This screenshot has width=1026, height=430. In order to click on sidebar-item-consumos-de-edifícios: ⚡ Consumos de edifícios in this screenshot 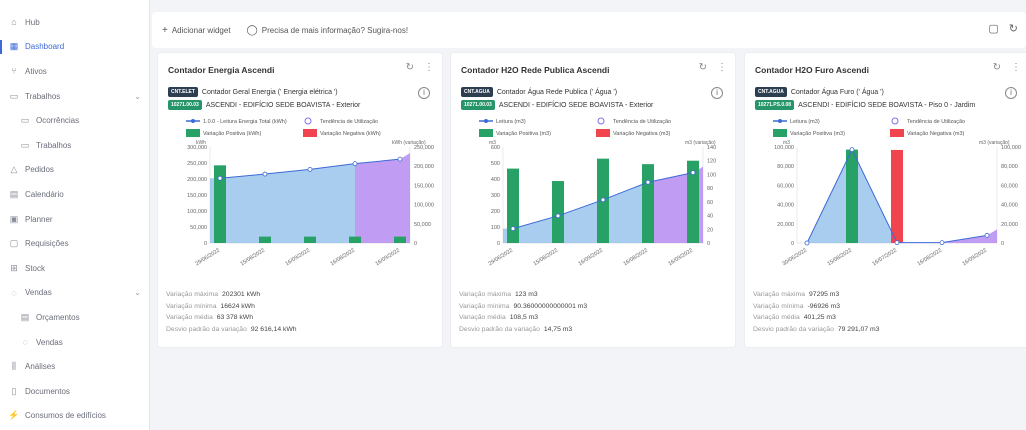, I will do `click(74, 416)`.